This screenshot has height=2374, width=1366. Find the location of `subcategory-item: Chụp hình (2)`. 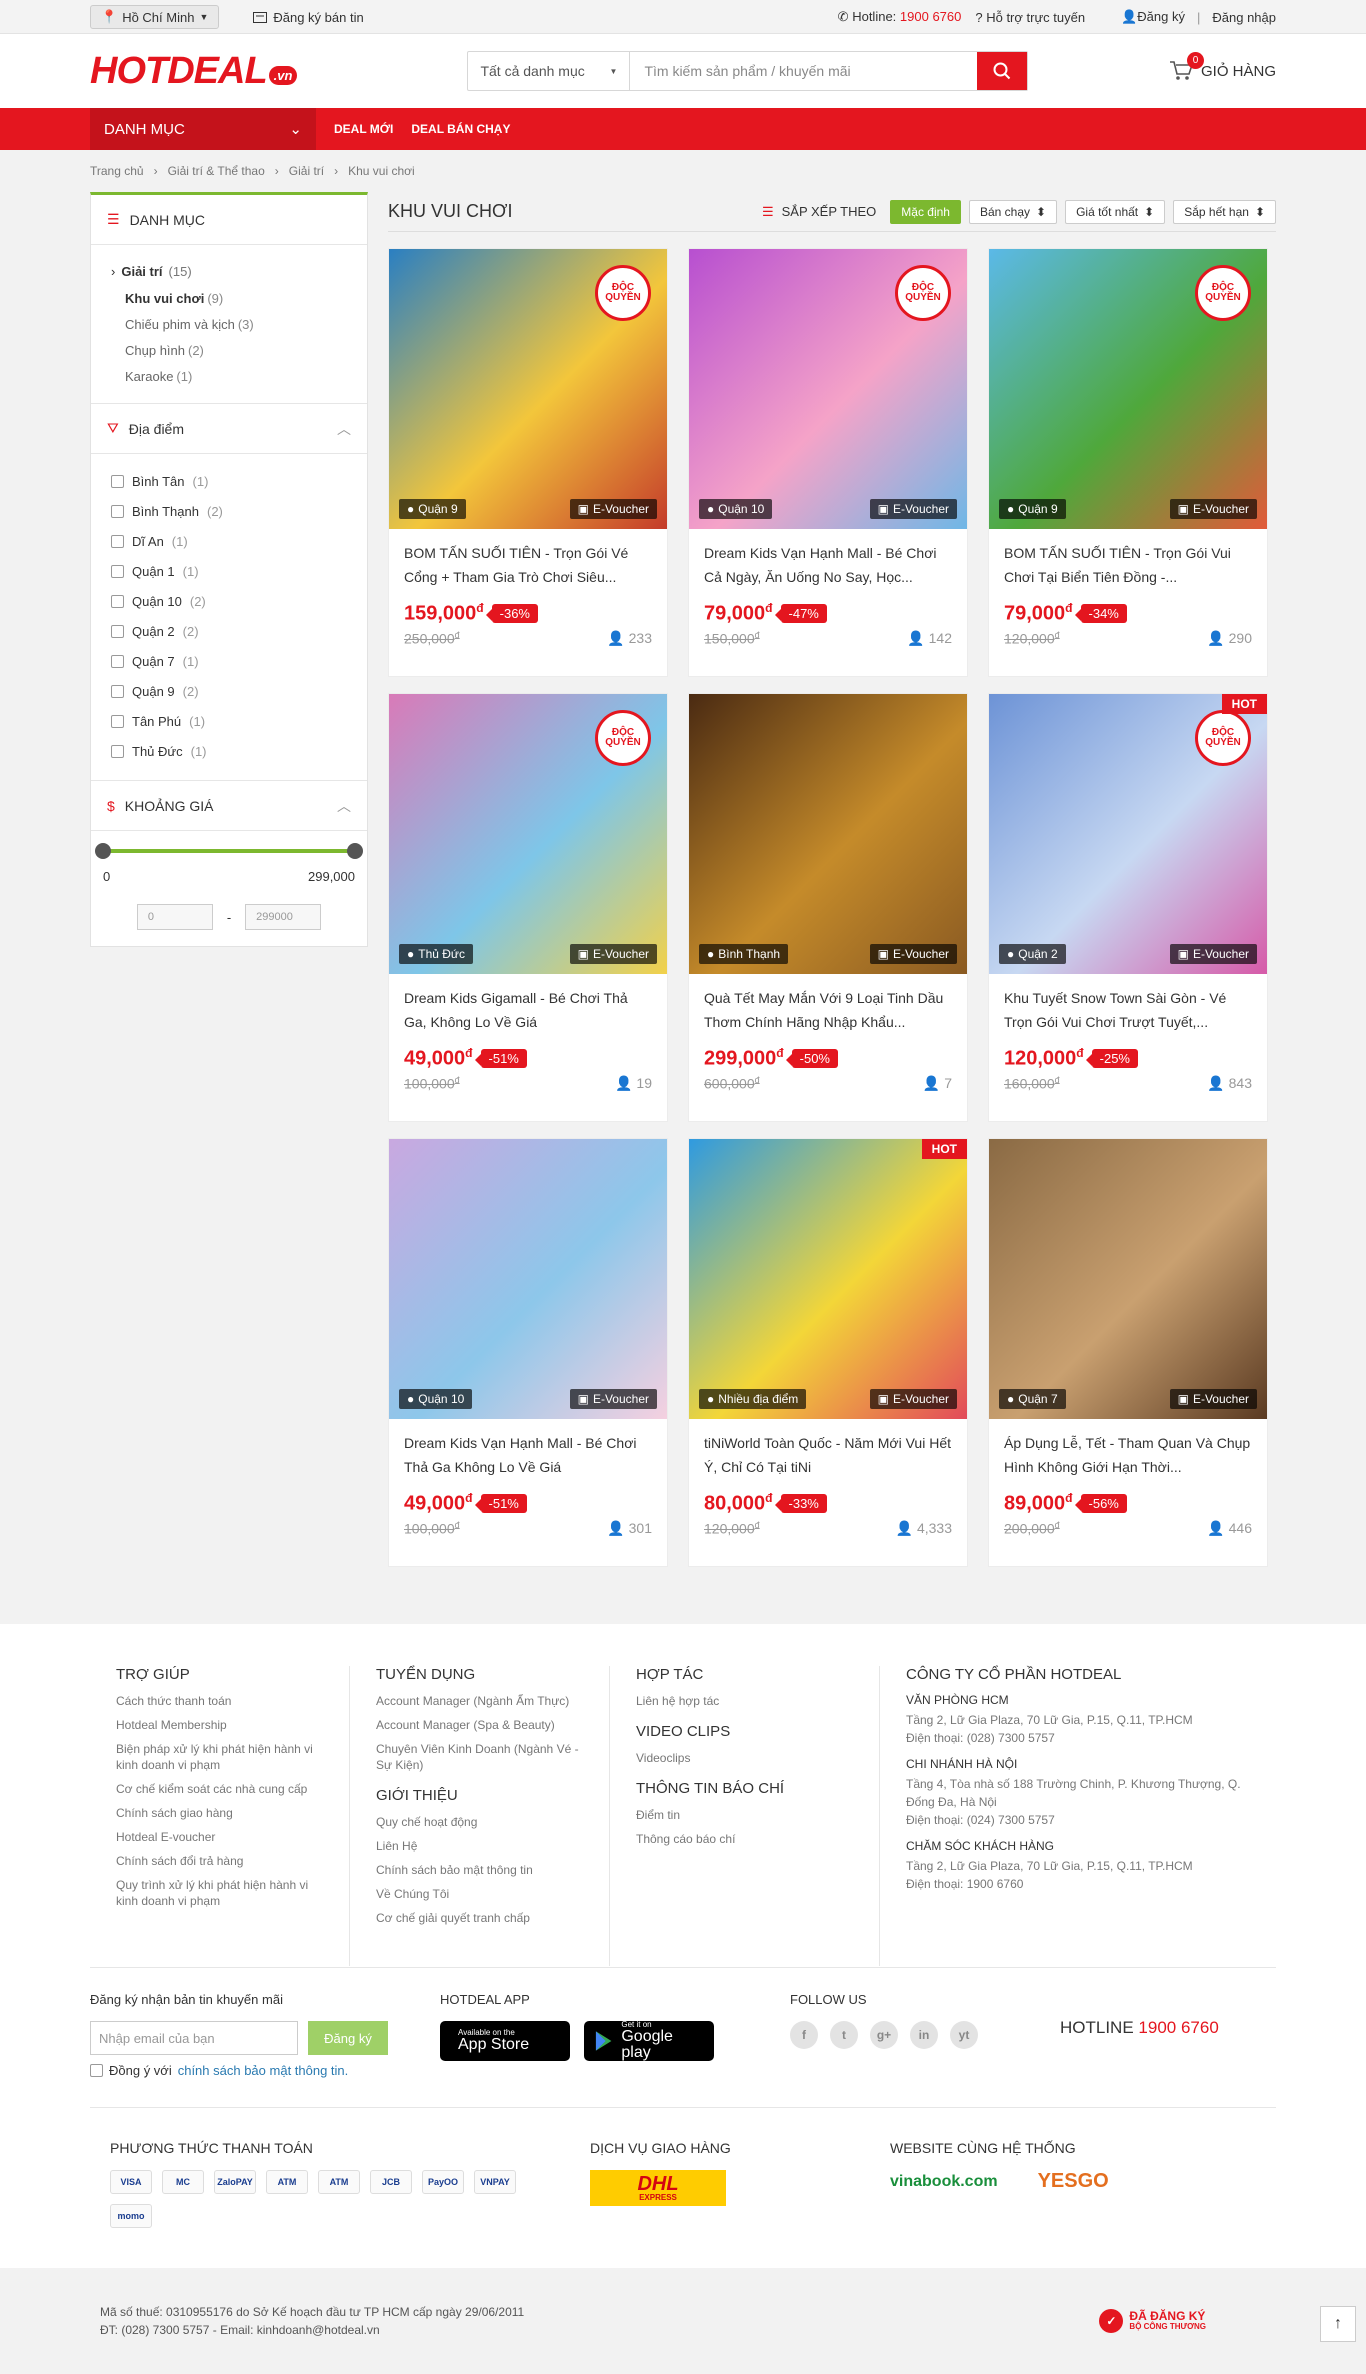

subcategory-item: Chụp hình (2) is located at coordinates (229, 350).